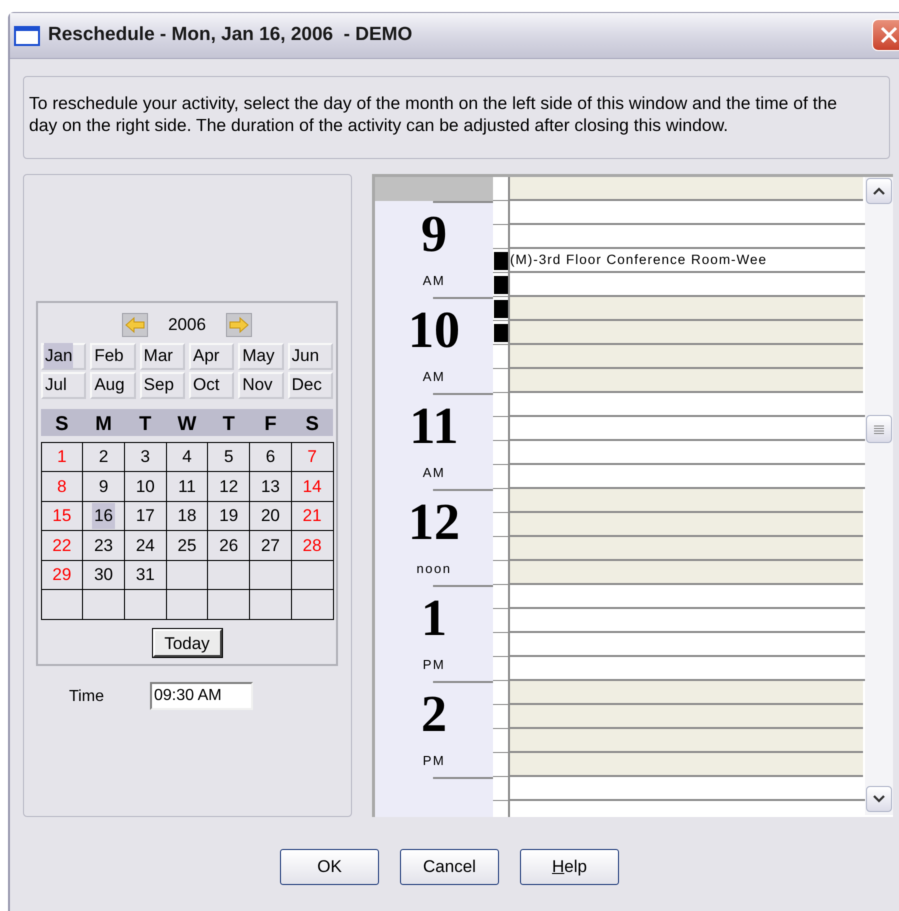  What do you see at coordinates (889, 35) in the screenshot?
I see `close-icon` at bounding box center [889, 35].